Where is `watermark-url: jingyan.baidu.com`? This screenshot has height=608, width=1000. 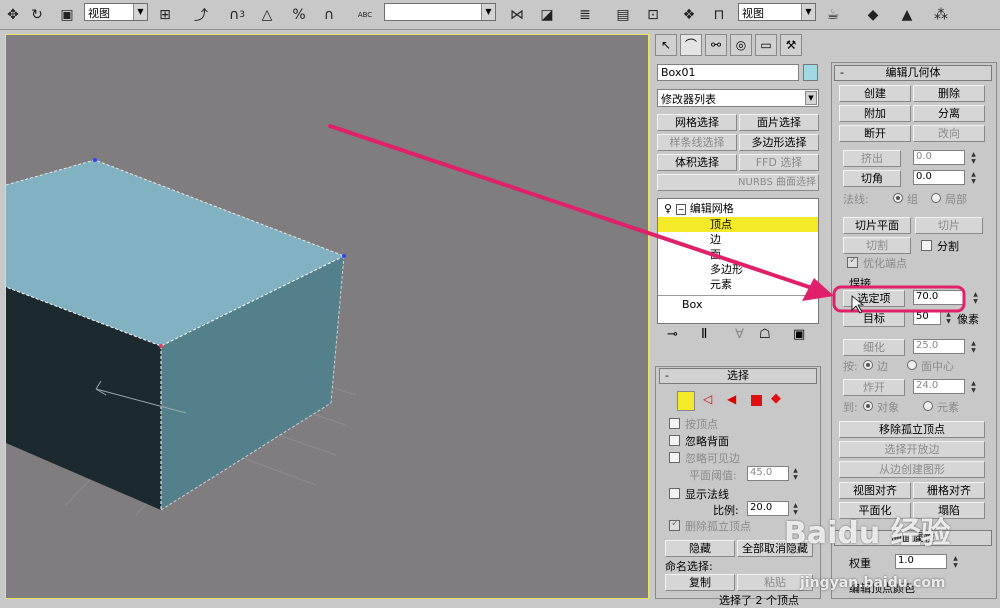 watermark-url: jingyan.baidu.com is located at coordinates (873, 583).